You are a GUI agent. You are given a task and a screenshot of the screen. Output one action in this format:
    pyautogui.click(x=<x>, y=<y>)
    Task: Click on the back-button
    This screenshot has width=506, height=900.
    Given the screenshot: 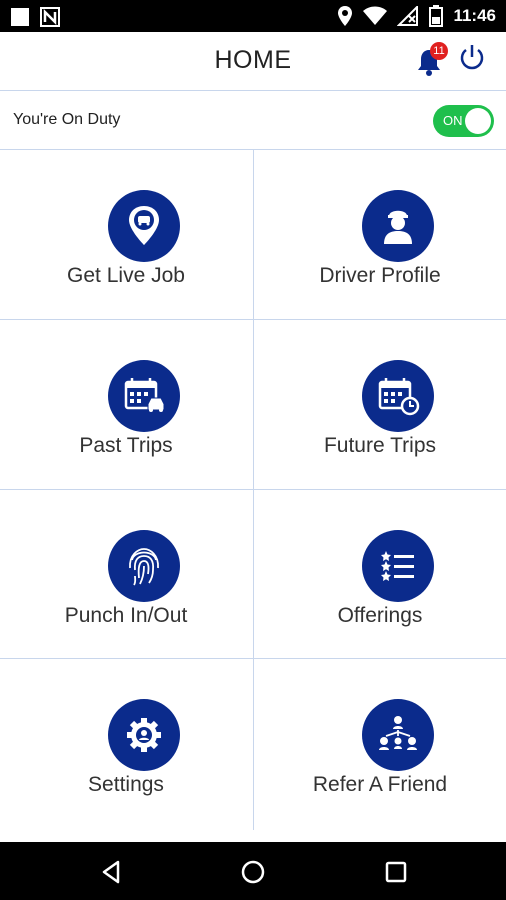 What is the action you would take?
    pyautogui.click(x=112, y=872)
    